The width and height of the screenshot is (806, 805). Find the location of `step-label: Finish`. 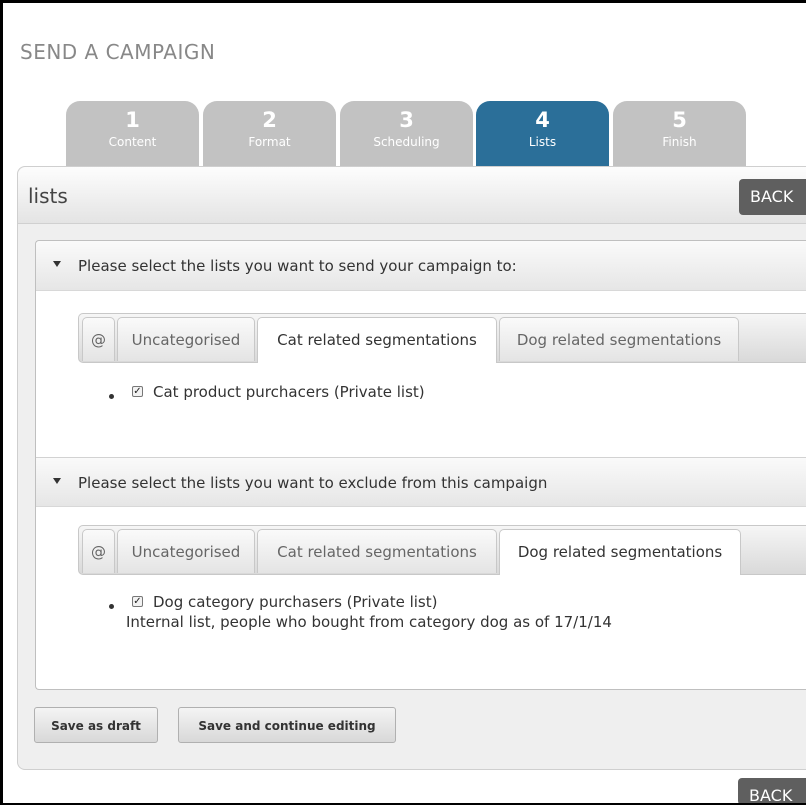

step-label: Finish is located at coordinates (679, 142).